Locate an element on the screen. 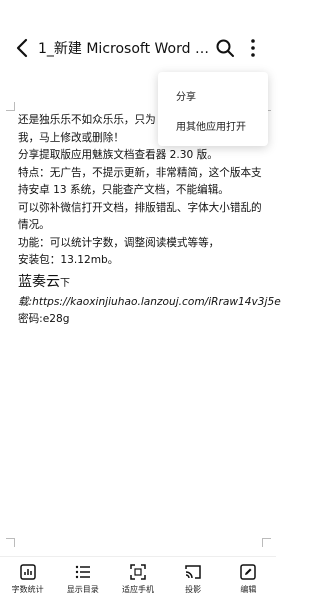  cast-button: 投影 is located at coordinates (193, 579).